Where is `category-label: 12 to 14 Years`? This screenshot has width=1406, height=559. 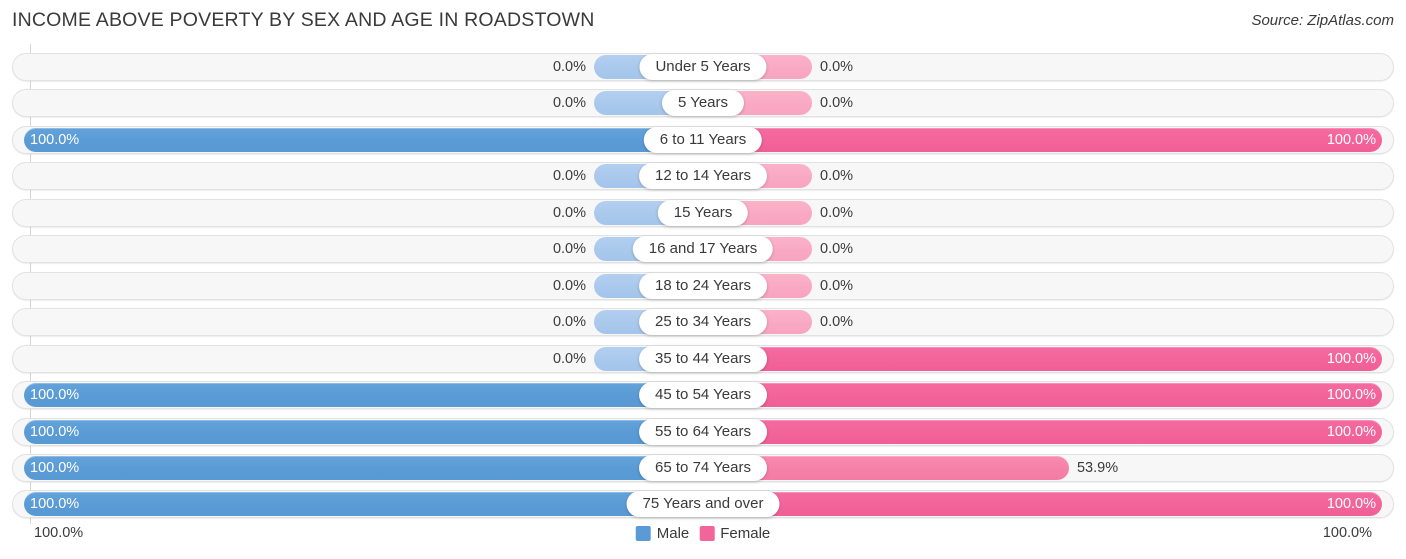 category-label: 12 to 14 Years is located at coordinates (703, 176).